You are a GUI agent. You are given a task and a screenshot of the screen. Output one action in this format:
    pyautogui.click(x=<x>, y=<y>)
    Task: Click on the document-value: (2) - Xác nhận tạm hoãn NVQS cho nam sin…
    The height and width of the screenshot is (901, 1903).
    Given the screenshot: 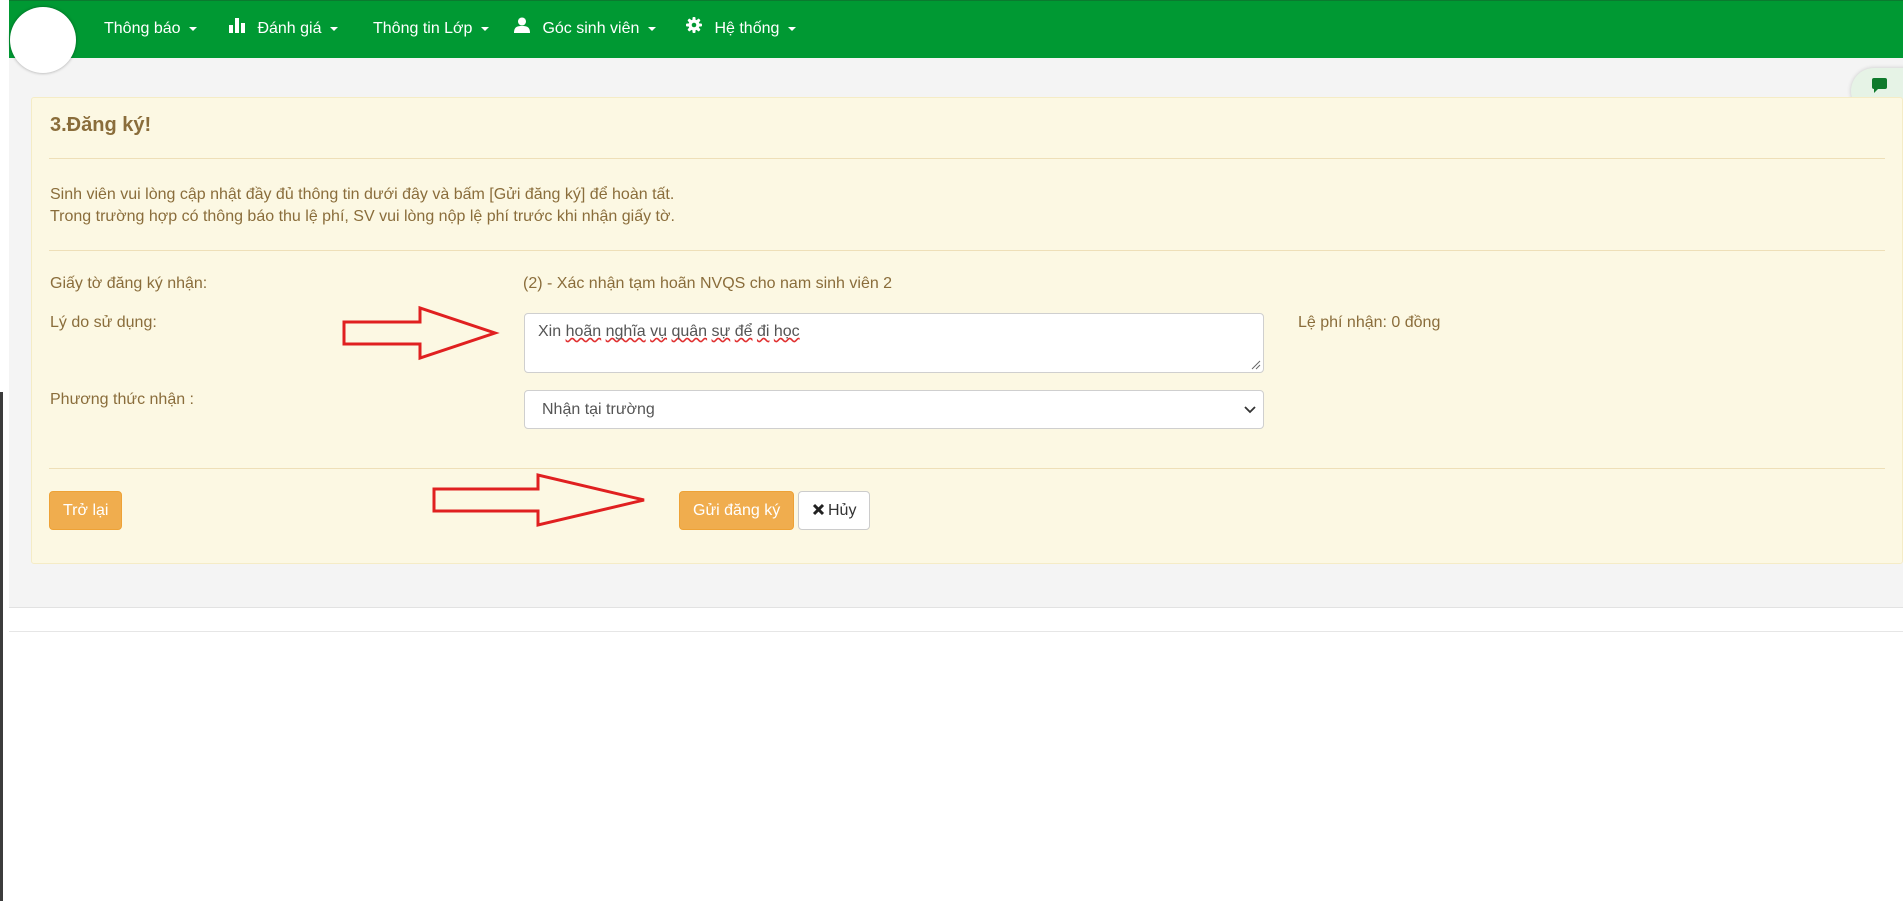 What is the action you would take?
    pyautogui.click(x=708, y=283)
    